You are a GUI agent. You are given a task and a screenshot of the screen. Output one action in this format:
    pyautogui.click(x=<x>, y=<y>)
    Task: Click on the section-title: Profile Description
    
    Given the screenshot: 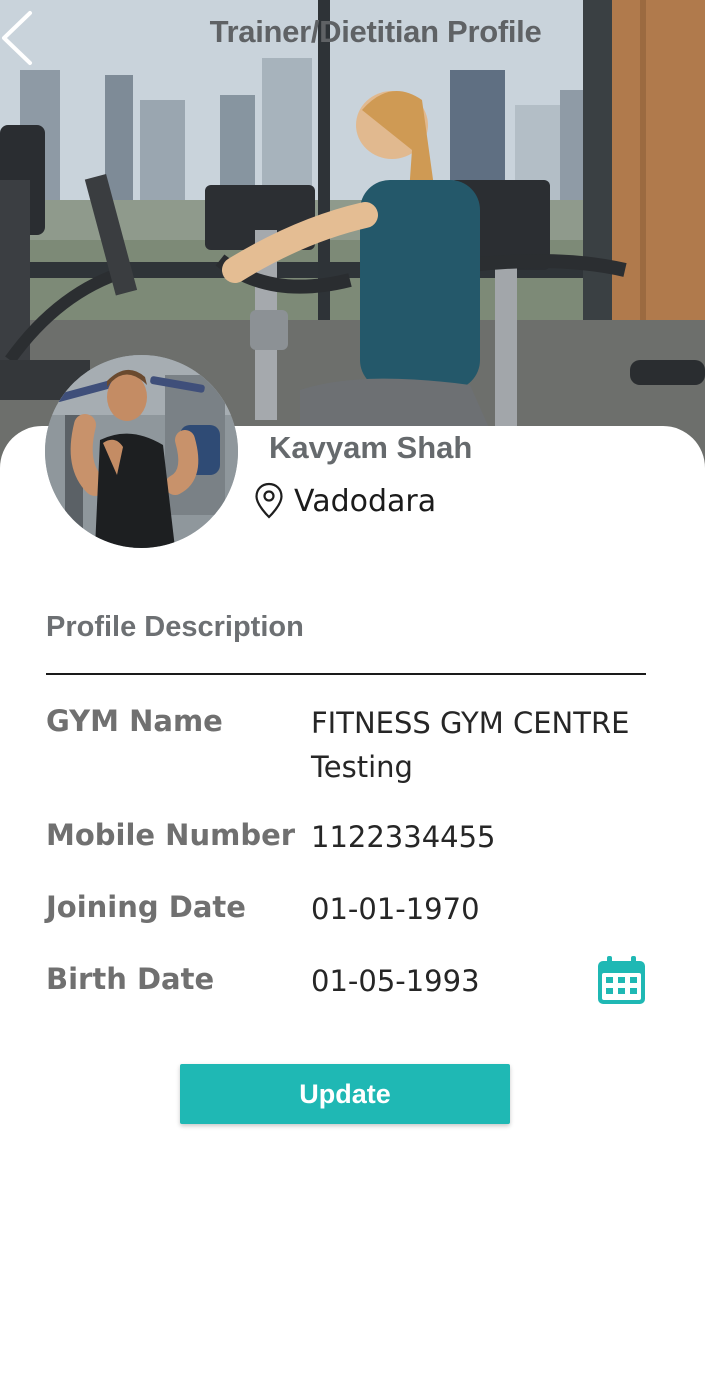 What is the action you would take?
    pyautogui.click(x=175, y=627)
    